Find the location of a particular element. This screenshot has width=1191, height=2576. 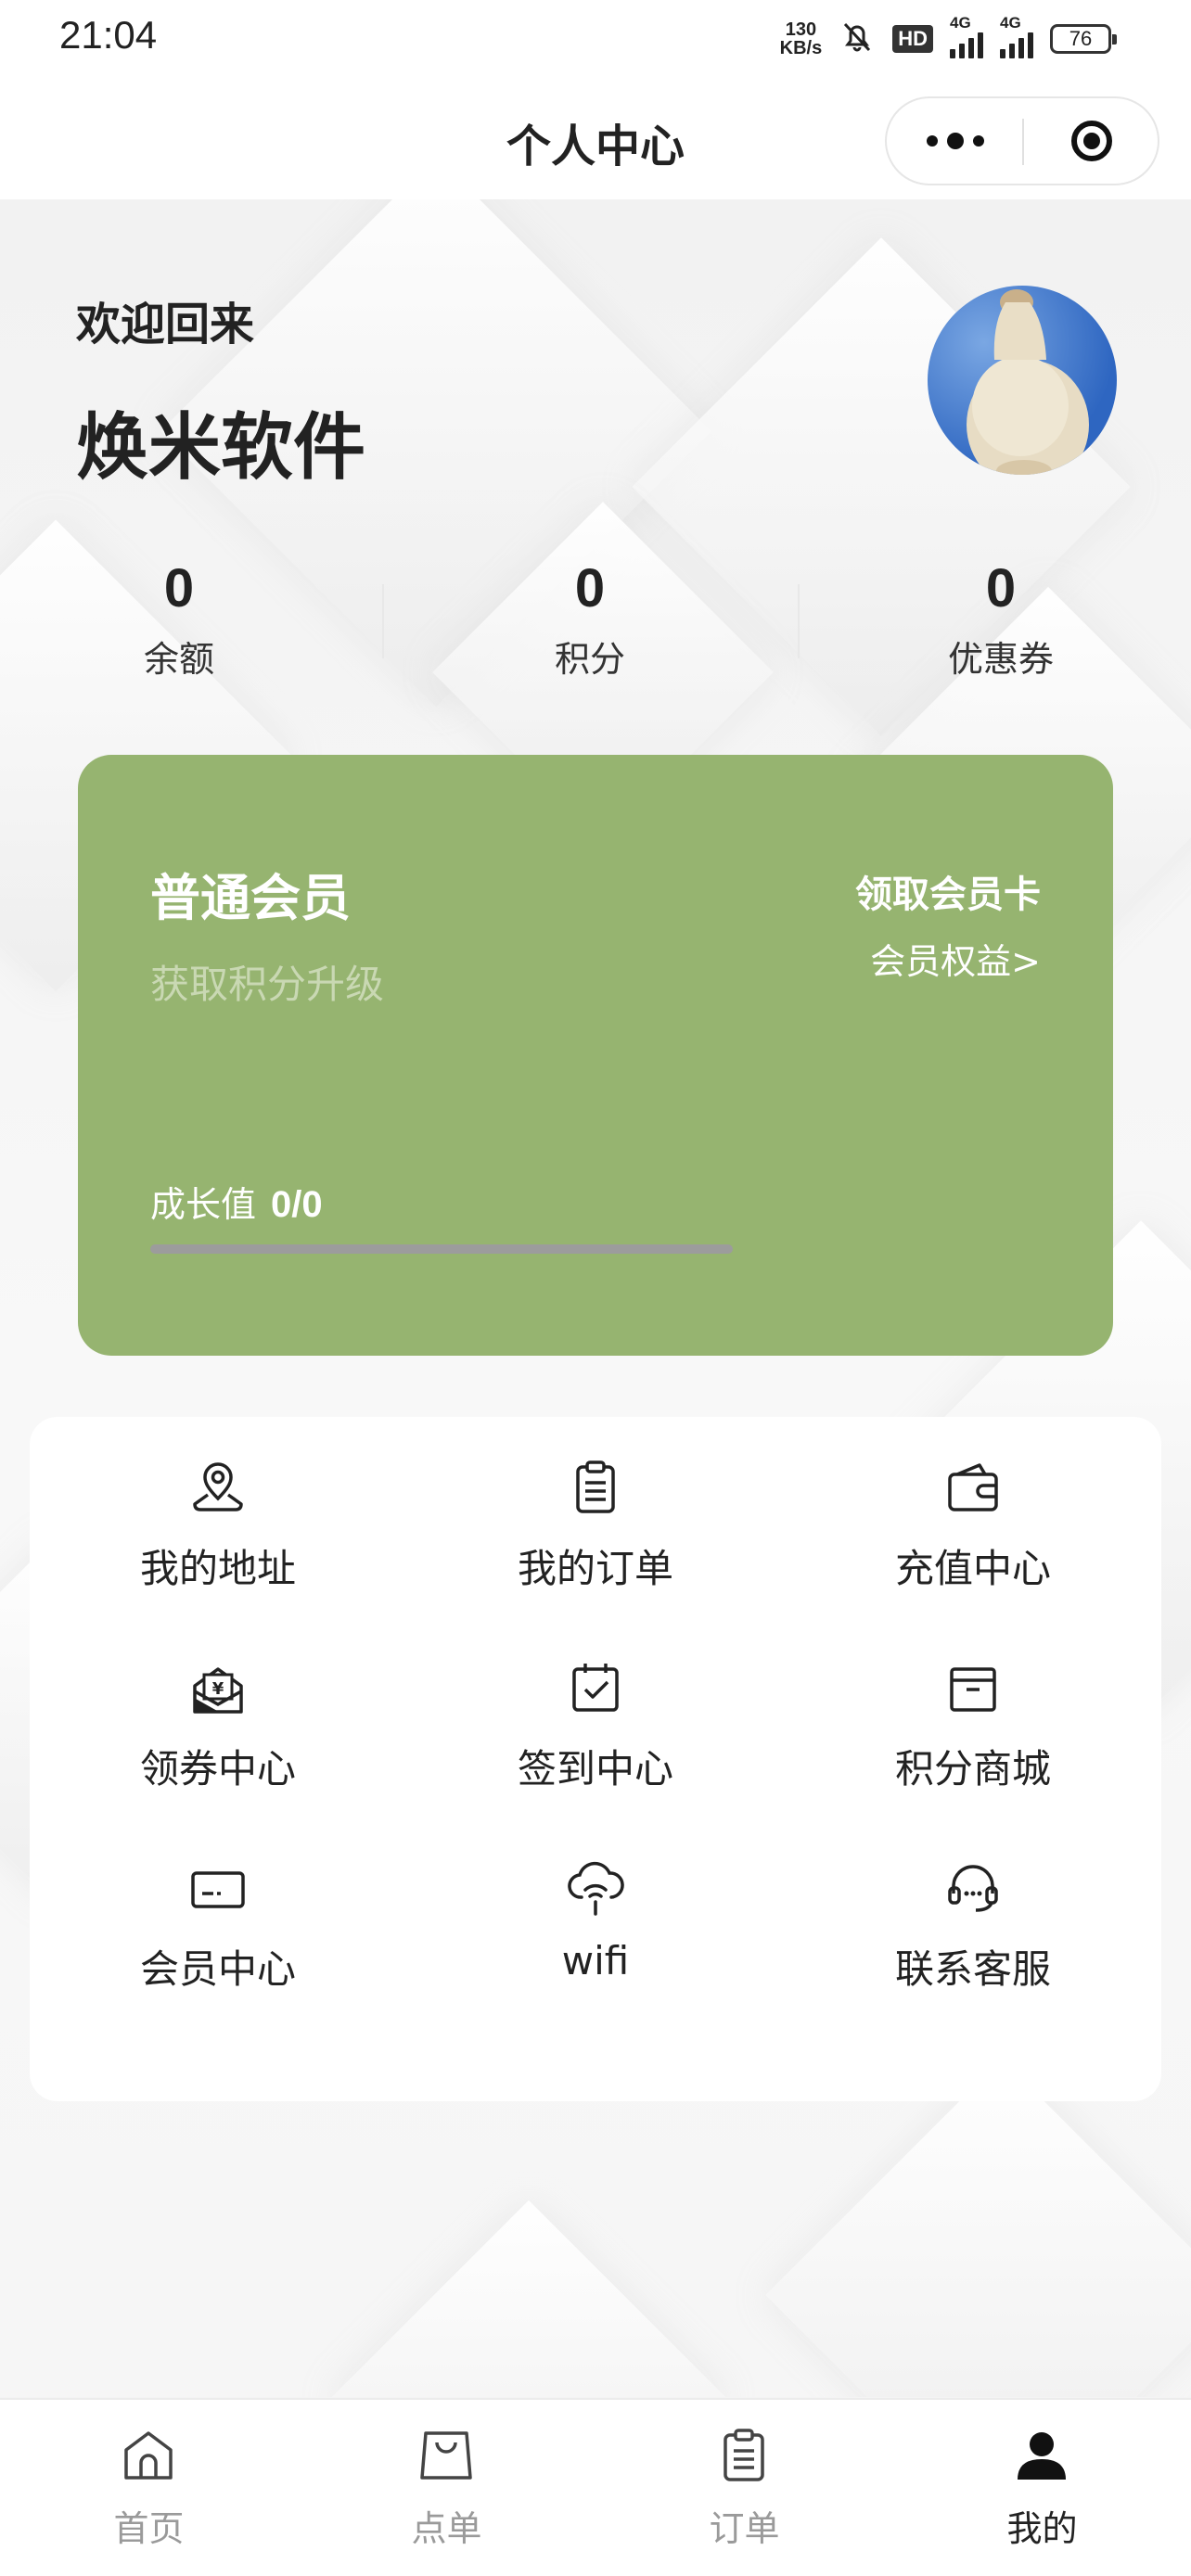

menu-item-recharge: 充值中心 is located at coordinates (973, 1517).